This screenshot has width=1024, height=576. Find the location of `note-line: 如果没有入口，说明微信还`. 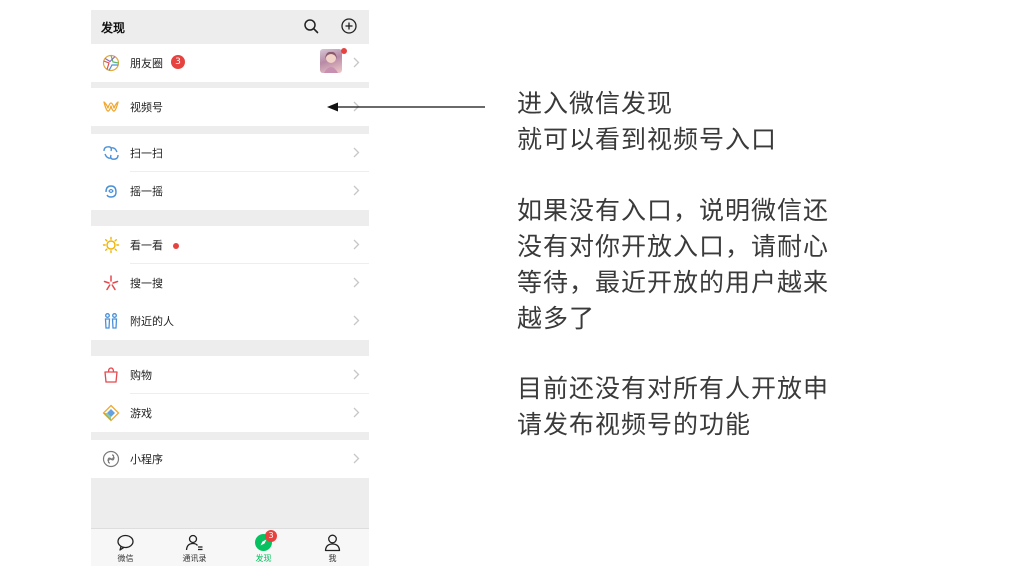

note-line: 如果没有入口，说明微信还 is located at coordinates (673, 210).